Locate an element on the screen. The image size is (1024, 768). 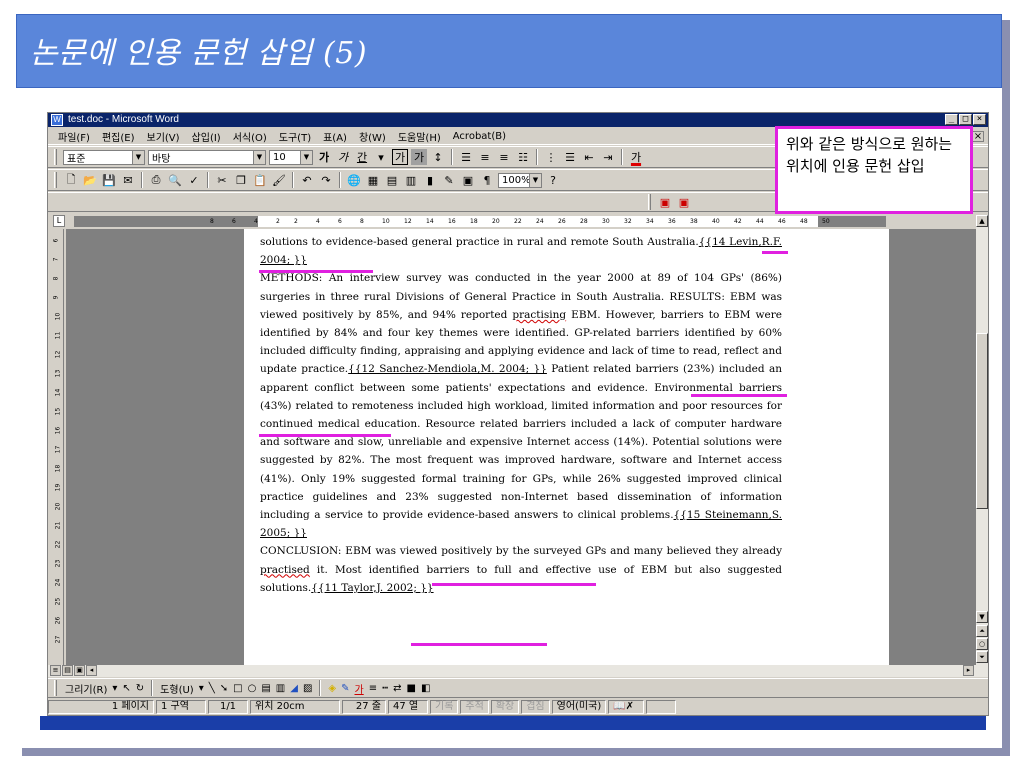
draw-menu-button: 그리기(R) is located at coordinates (86, 688).